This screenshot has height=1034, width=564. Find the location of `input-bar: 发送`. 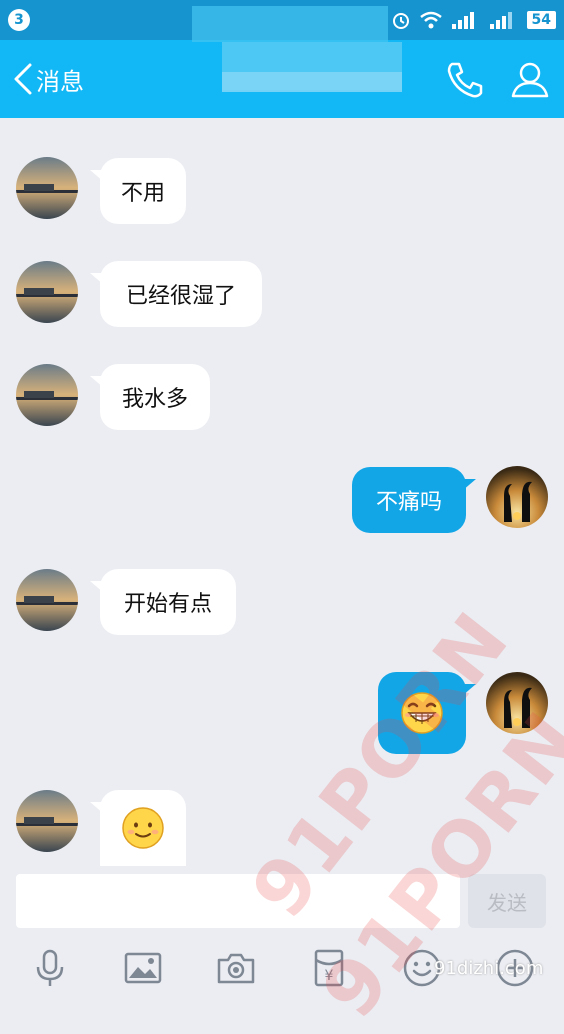

input-bar: 发送 is located at coordinates (282, 899).